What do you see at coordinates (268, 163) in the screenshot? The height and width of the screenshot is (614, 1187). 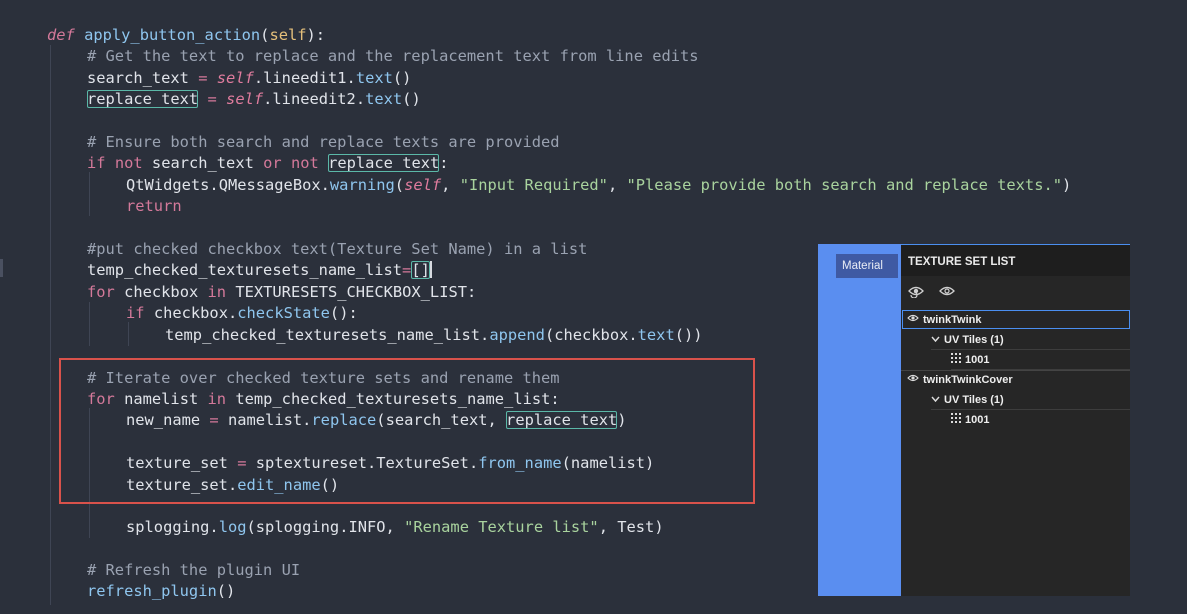 I see `code-line: if not search_text or not replace_text:` at bounding box center [268, 163].